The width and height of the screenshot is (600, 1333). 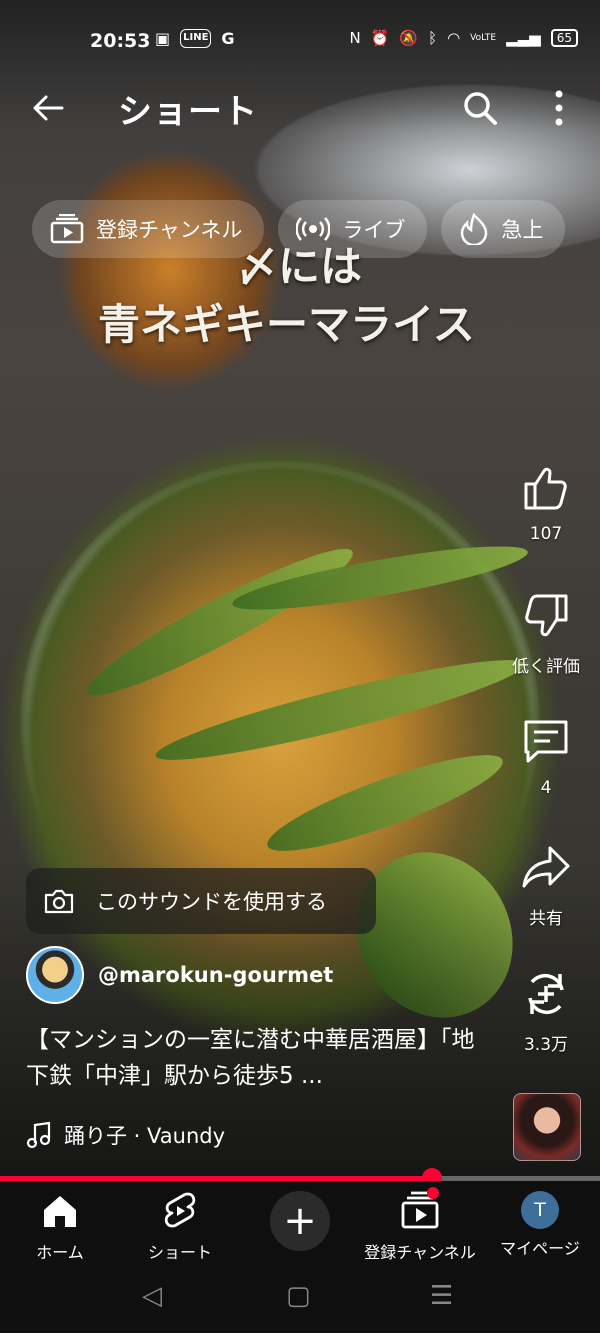 I want to click on system-navigation-bar: ◁ ▢ ☰, so click(x=300, y=1300).